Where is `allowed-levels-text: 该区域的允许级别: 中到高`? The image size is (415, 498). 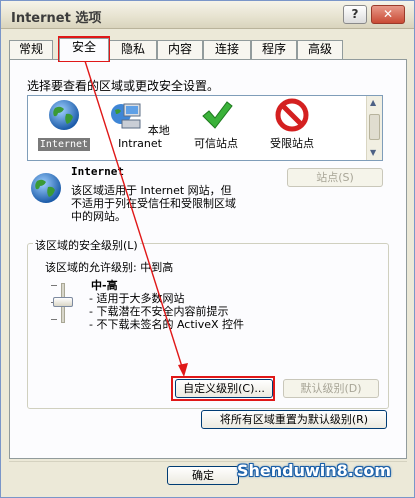
allowed-levels-text: 该区域的允许级别: 中到高 is located at coordinates (109, 267).